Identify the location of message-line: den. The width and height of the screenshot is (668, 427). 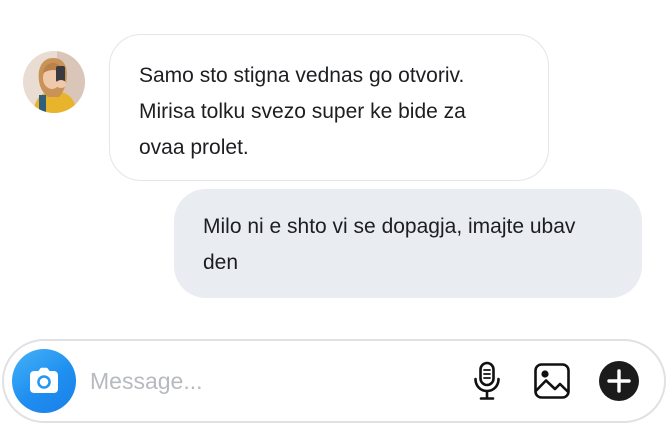
(221, 262).